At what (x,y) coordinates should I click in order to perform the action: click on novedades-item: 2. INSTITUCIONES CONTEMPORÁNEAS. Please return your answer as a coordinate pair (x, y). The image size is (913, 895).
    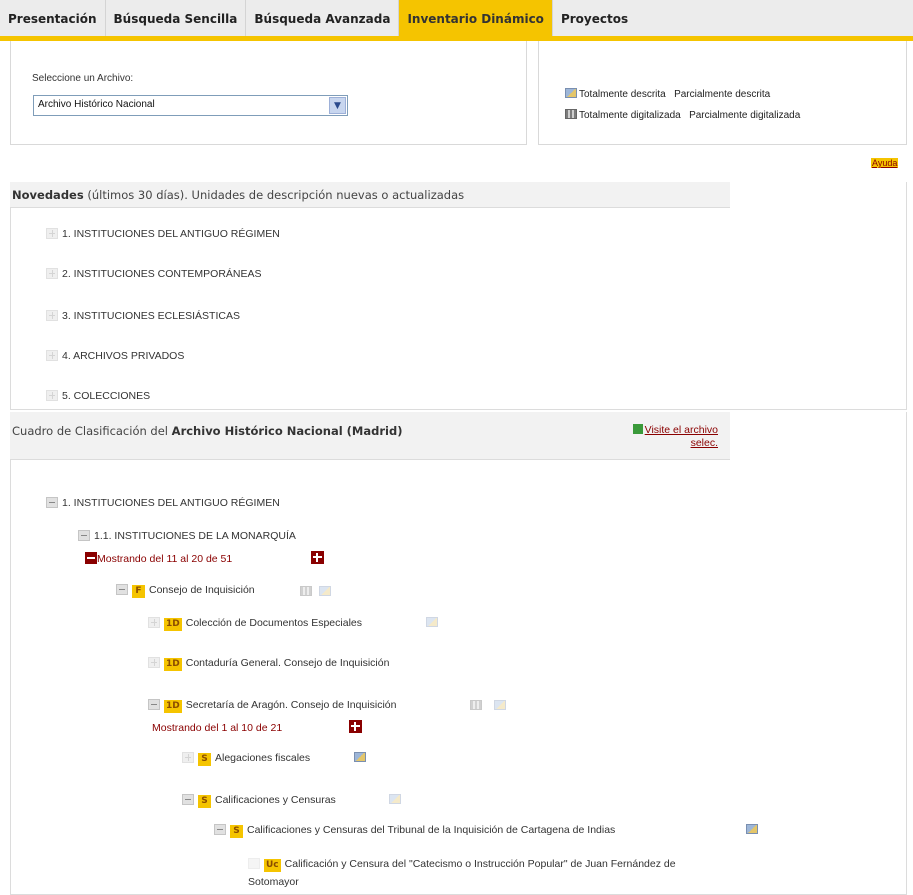
    Looking at the image, I should click on (154, 274).